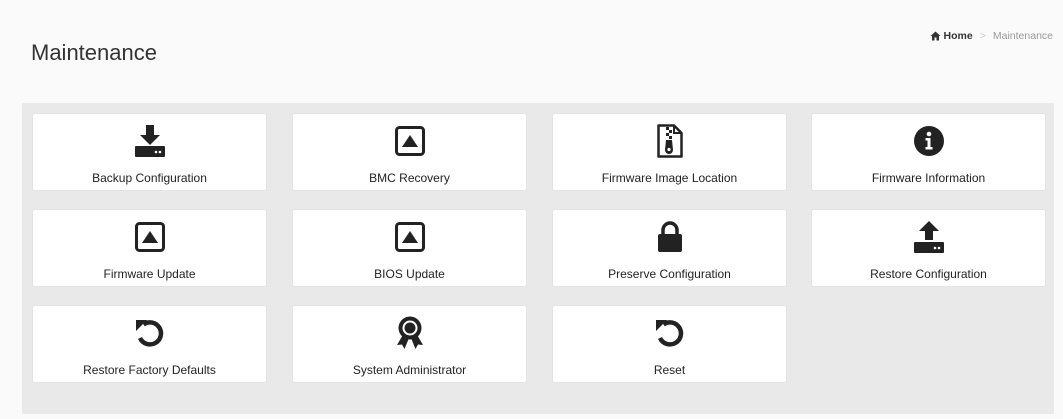 The height and width of the screenshot is (419, 1063). Describe the element at coordinates (669, 274) in the screenshot. I see `tile-label: Preserve Configuration` at that location.